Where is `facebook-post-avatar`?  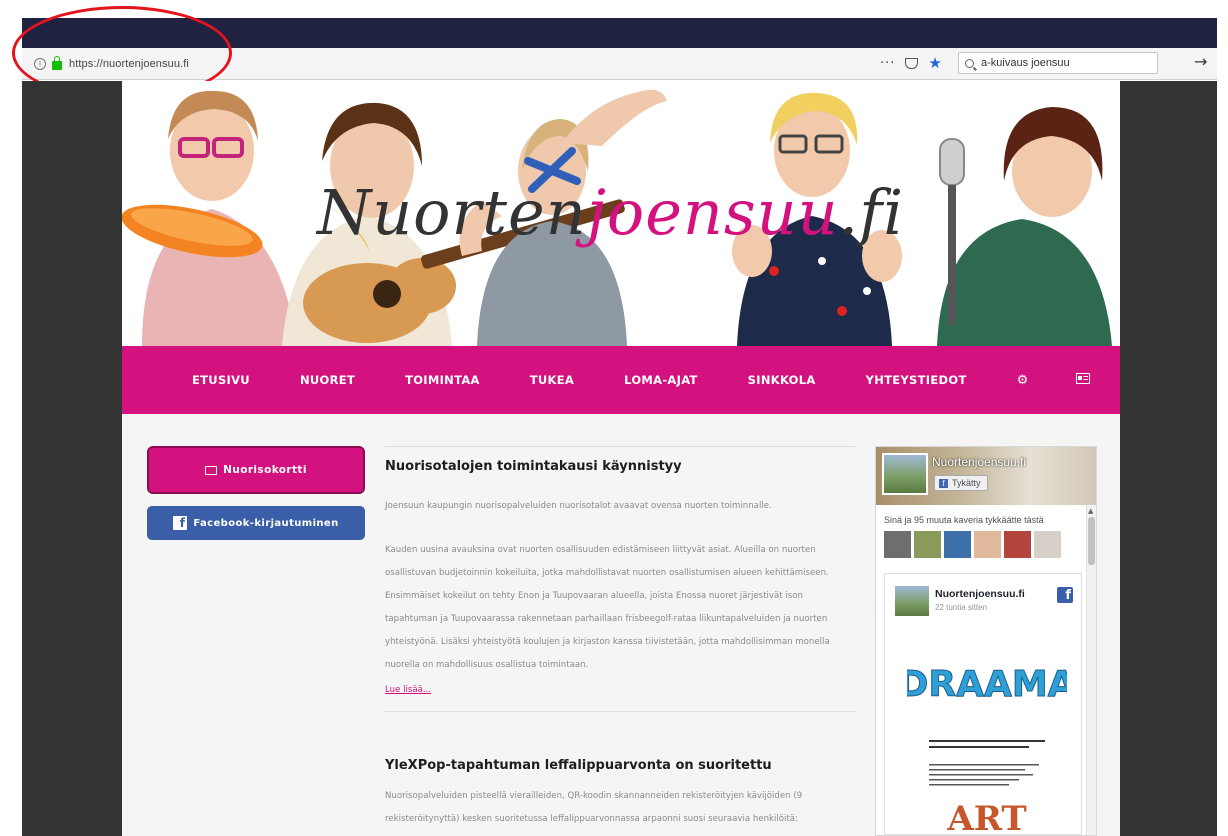
facebook-post-avatar is located at coordinates (912, 601).